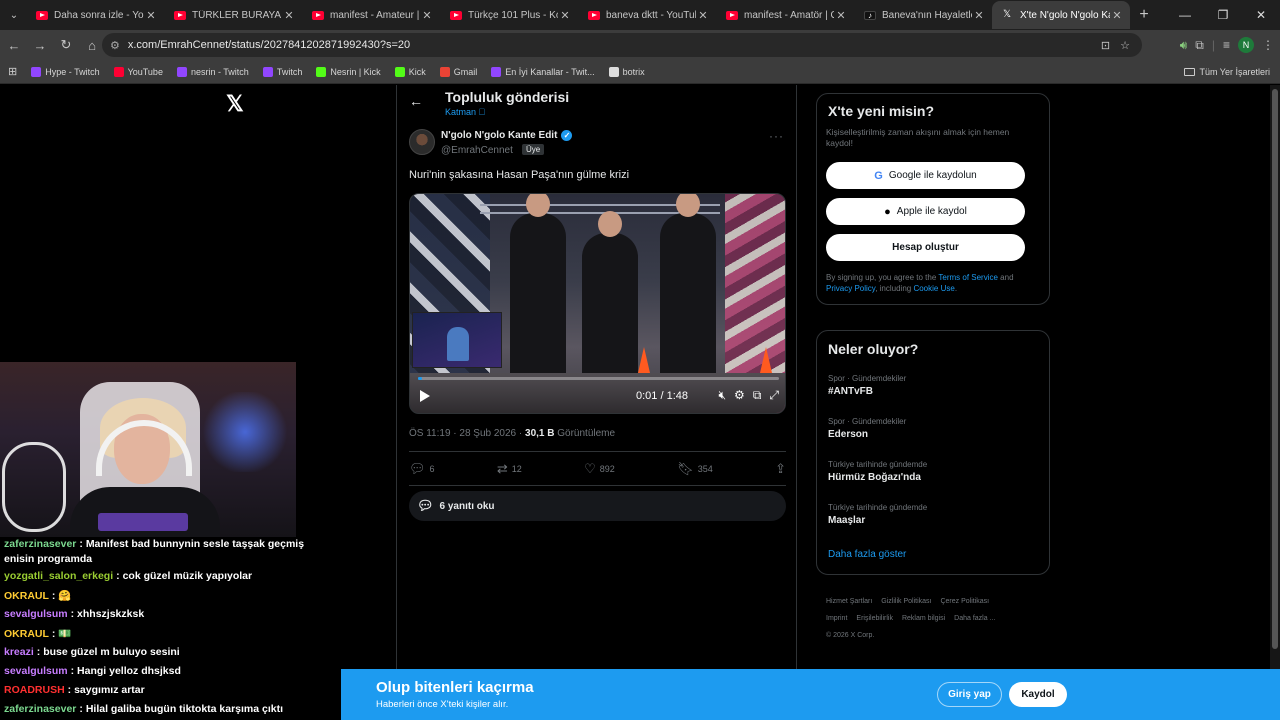  Describe the element at coordinates (867, 428) in the screenshot. I see `trend-item: Spor · Gündemdekiler Ederson` at that location.